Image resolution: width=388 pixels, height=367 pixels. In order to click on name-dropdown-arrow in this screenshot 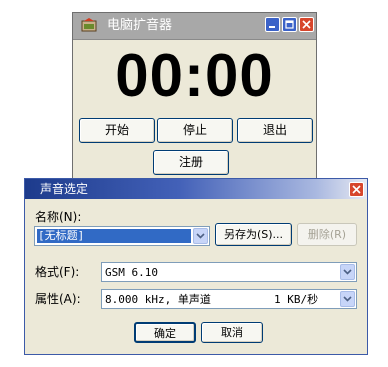, I will do `click(200, 236)`.